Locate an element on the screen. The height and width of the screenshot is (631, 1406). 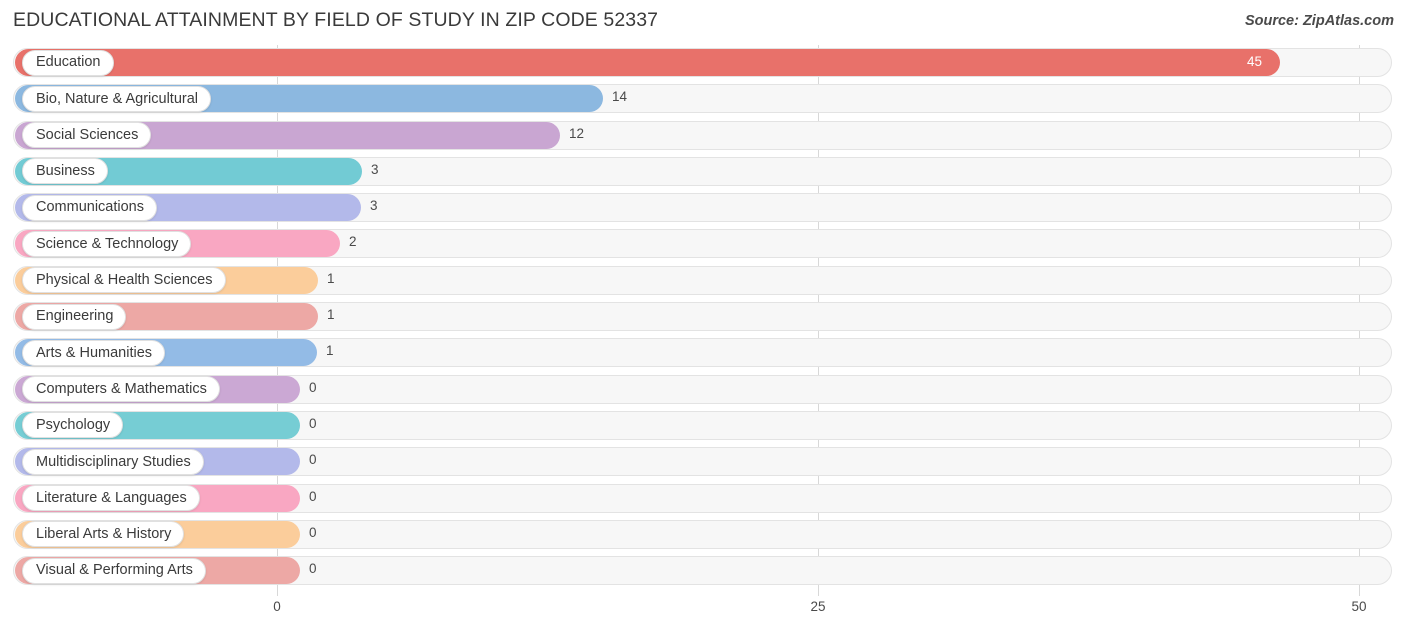
source-attribution: Source: ZipAtlas.com is located at coordinates (1319, 21).